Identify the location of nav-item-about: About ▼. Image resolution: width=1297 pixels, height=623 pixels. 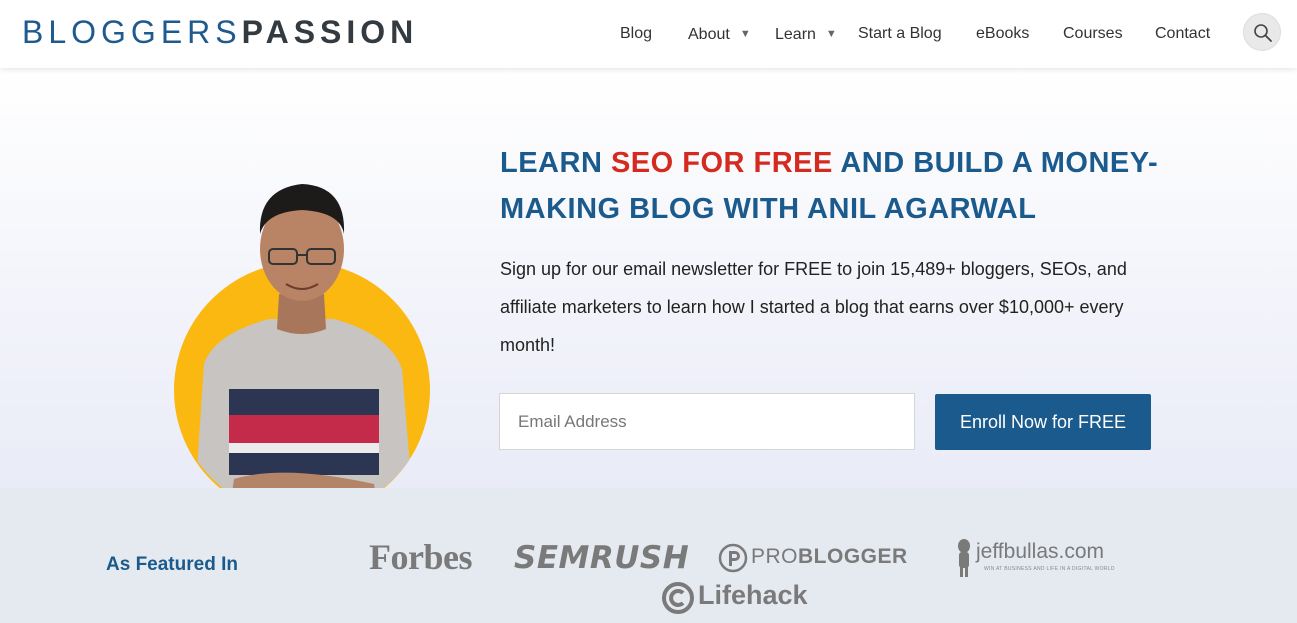
(719, 34).